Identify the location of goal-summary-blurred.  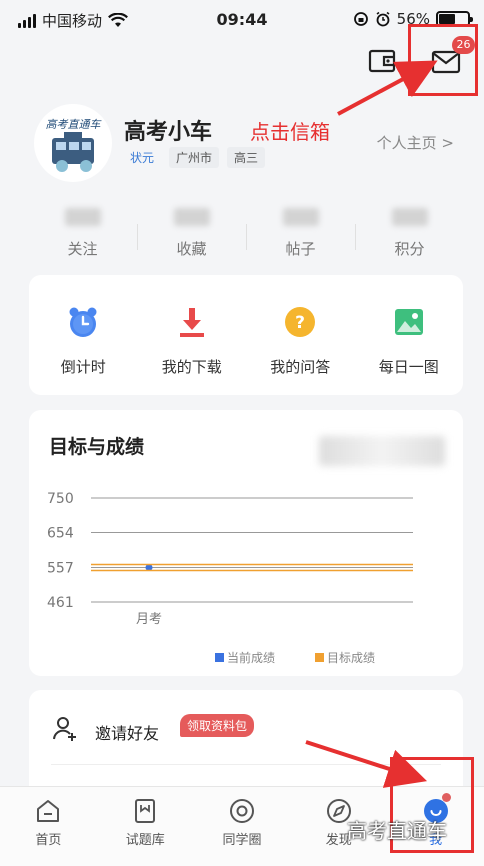
(382, 451).